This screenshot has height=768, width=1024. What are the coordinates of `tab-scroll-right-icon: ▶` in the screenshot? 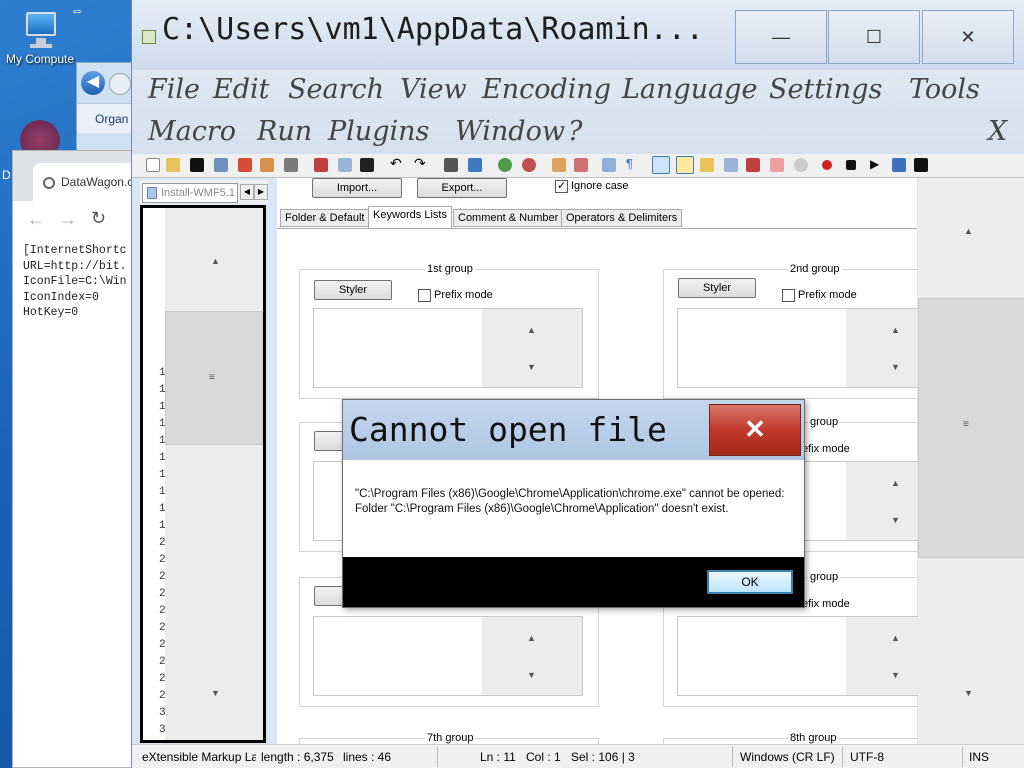 It's located at (261, 192).